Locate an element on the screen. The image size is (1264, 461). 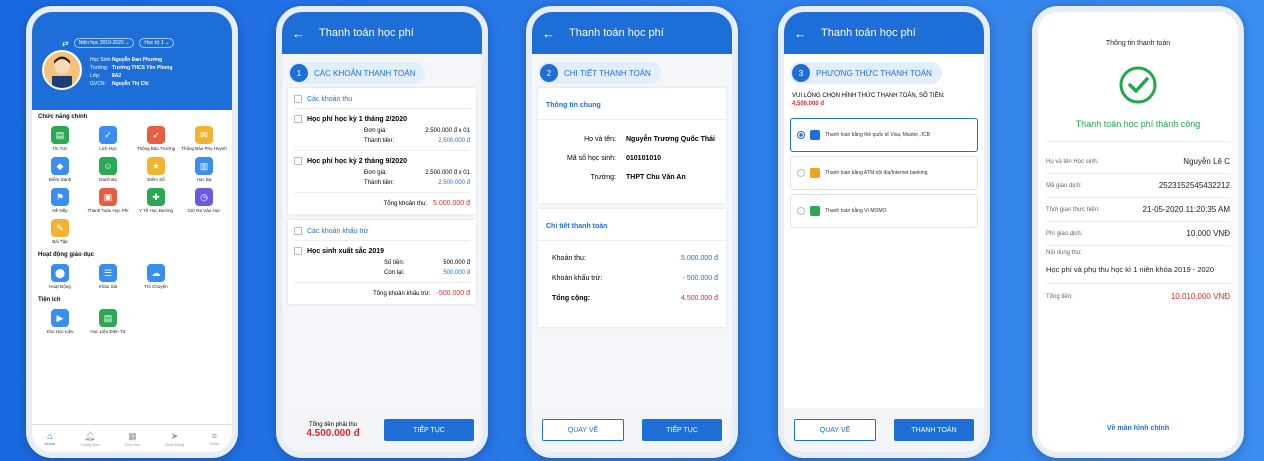
momo-icon is located at coordinates (815, 211).